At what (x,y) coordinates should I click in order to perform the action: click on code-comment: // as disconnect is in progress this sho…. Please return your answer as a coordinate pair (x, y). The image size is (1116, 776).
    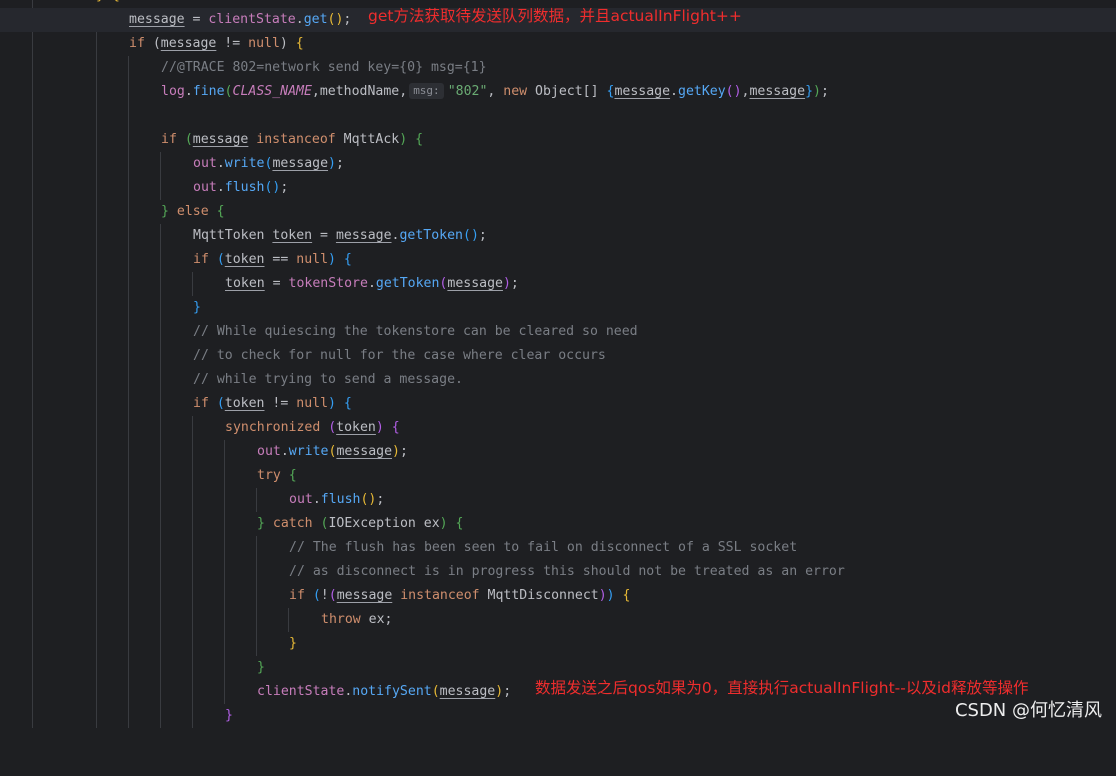
    Looking at the image, I should click on (567, 571).